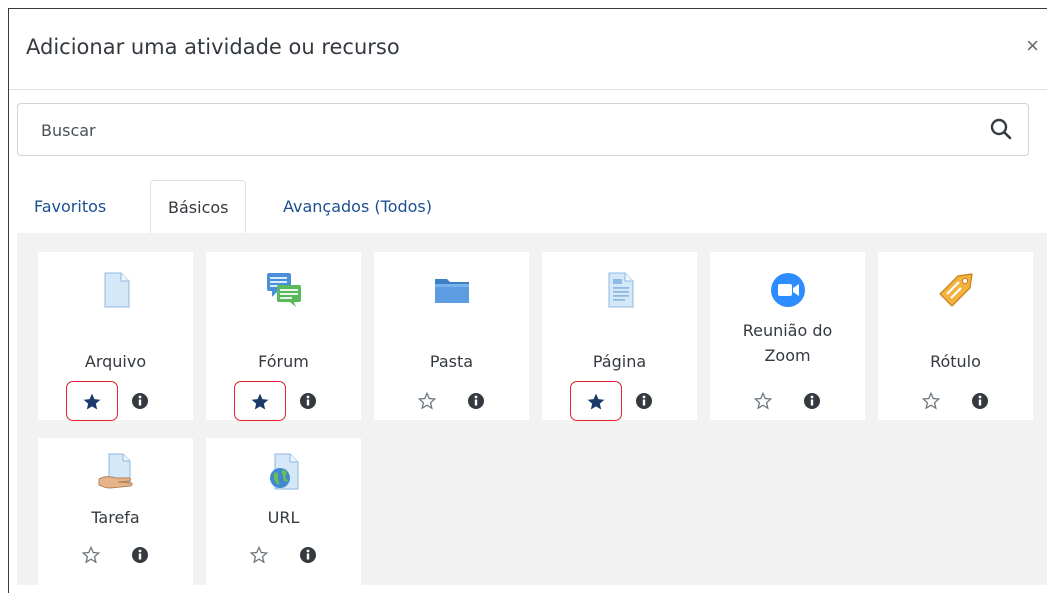 This screenshot has width=1047, height=593. What do you see at coordinates (956, 290) in the screenshot?
I see `label-icon` at bounding box center [956, 290].